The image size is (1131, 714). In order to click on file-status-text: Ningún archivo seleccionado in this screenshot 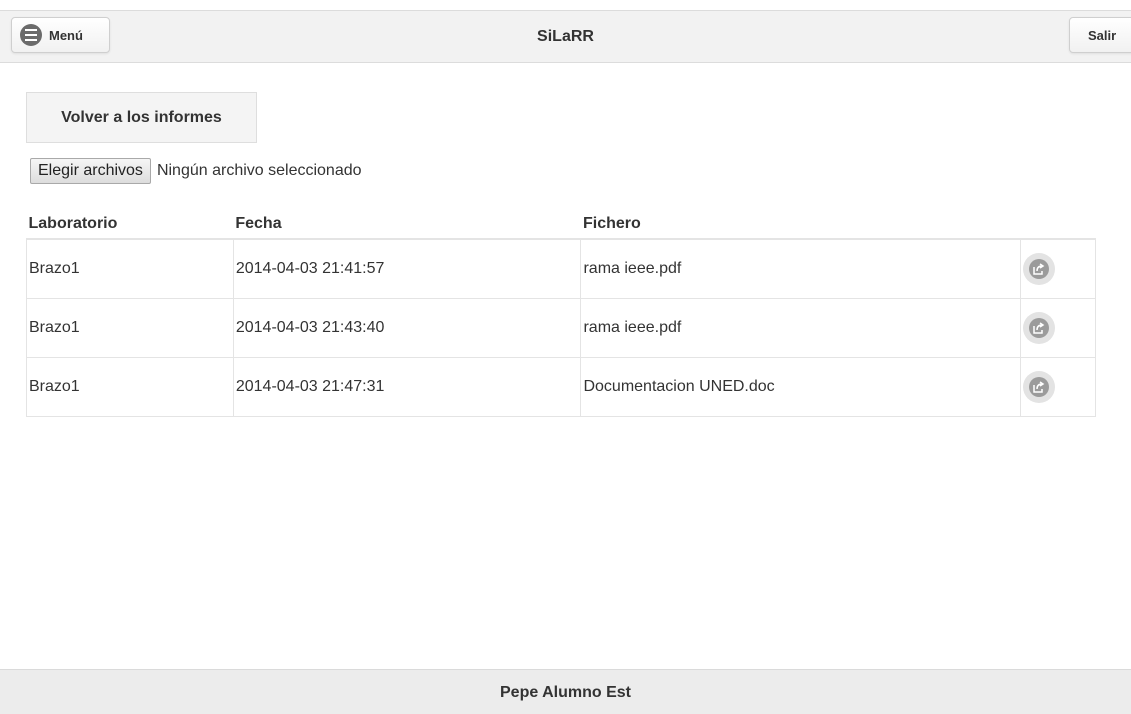, I will do `click(259, 170)`.